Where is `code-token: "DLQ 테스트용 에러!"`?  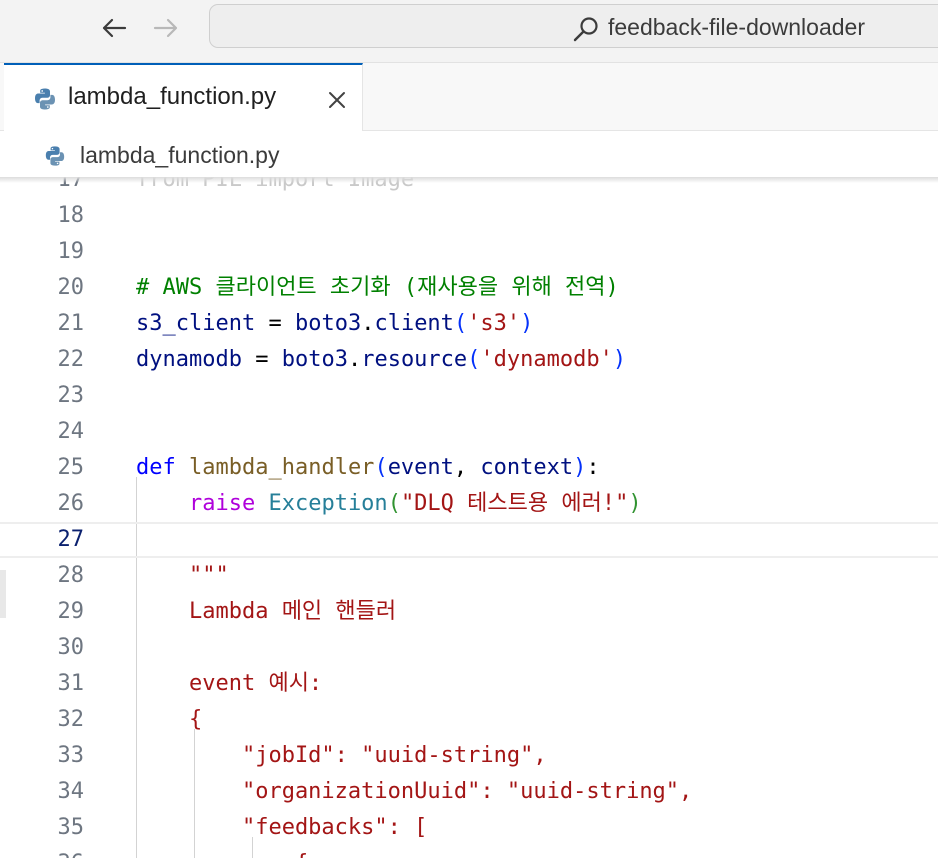
code-token: "DLQ 테스트용 에러!" is located at coordinates (514, 503).